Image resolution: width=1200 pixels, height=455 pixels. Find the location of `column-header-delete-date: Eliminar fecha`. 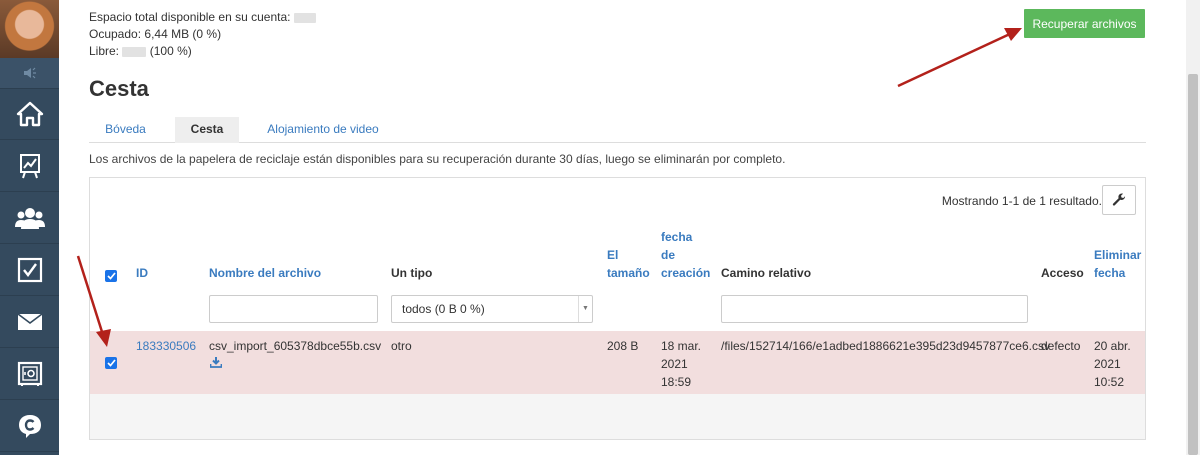

column-header-delete-date: Eliminar fecha is located at coordinates (1117, 264).